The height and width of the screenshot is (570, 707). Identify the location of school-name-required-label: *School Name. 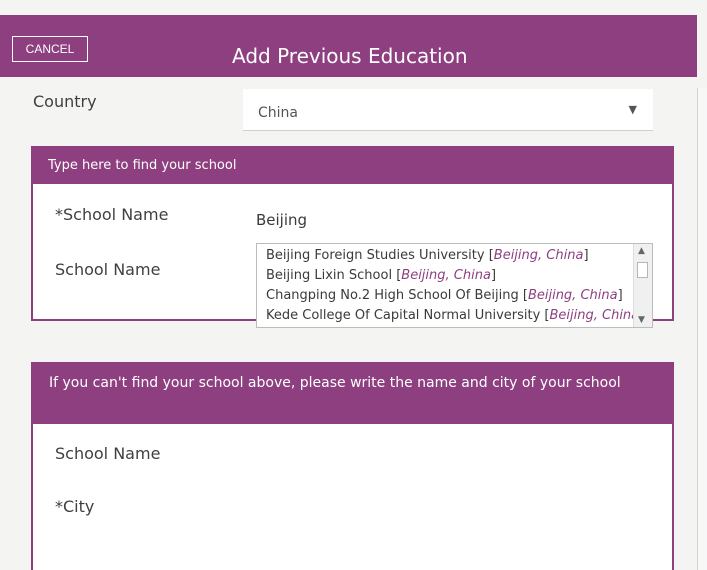
(112, 214).